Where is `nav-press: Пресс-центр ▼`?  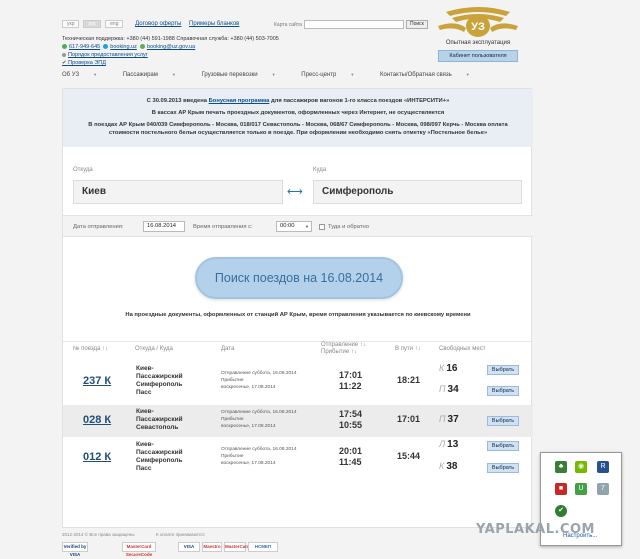
nav-press: Пресс-центр ▼ is located at coordinates (333, 75).